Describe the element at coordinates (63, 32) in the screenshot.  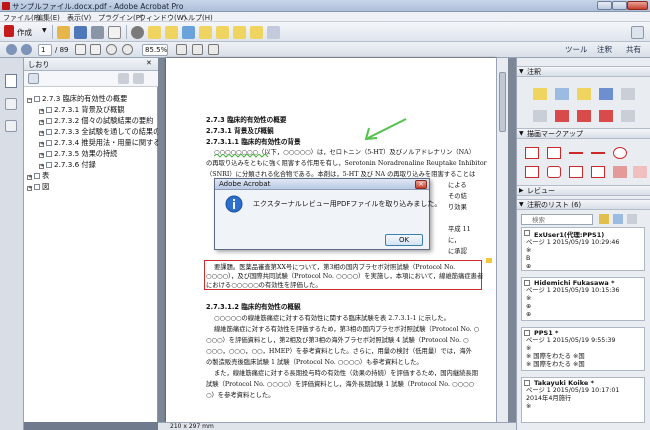
I see `open-folder-icon` at that location.